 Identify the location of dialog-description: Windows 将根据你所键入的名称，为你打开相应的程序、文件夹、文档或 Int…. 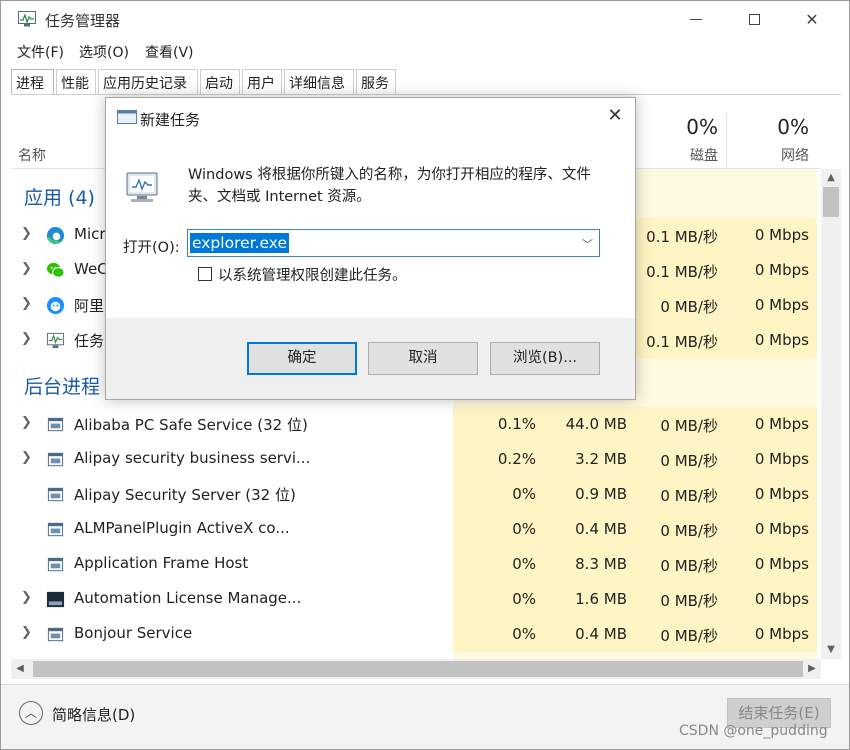
(389, 186).